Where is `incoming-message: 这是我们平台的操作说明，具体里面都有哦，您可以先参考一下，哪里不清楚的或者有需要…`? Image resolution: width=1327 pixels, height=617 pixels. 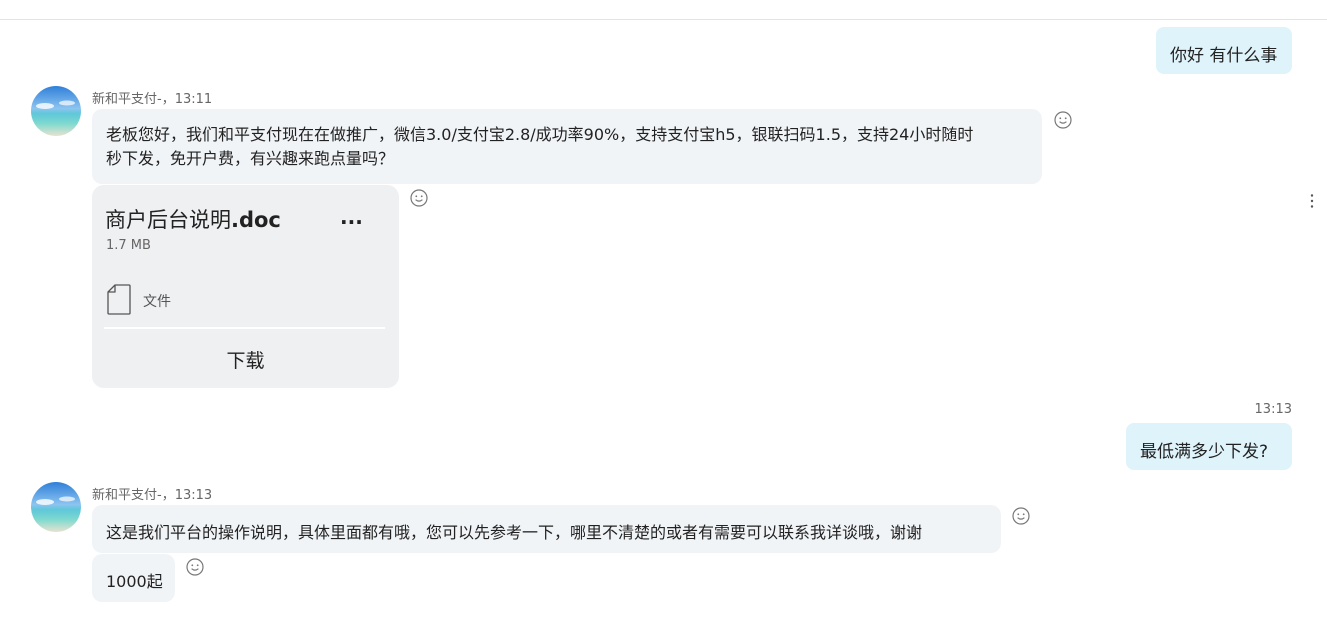 incoming-message: 这是我们平台的操作说明，具体里面都有哦，您可以先参考一下，哪里不清楚的或者有需要… is located at coordinates (546, 529).